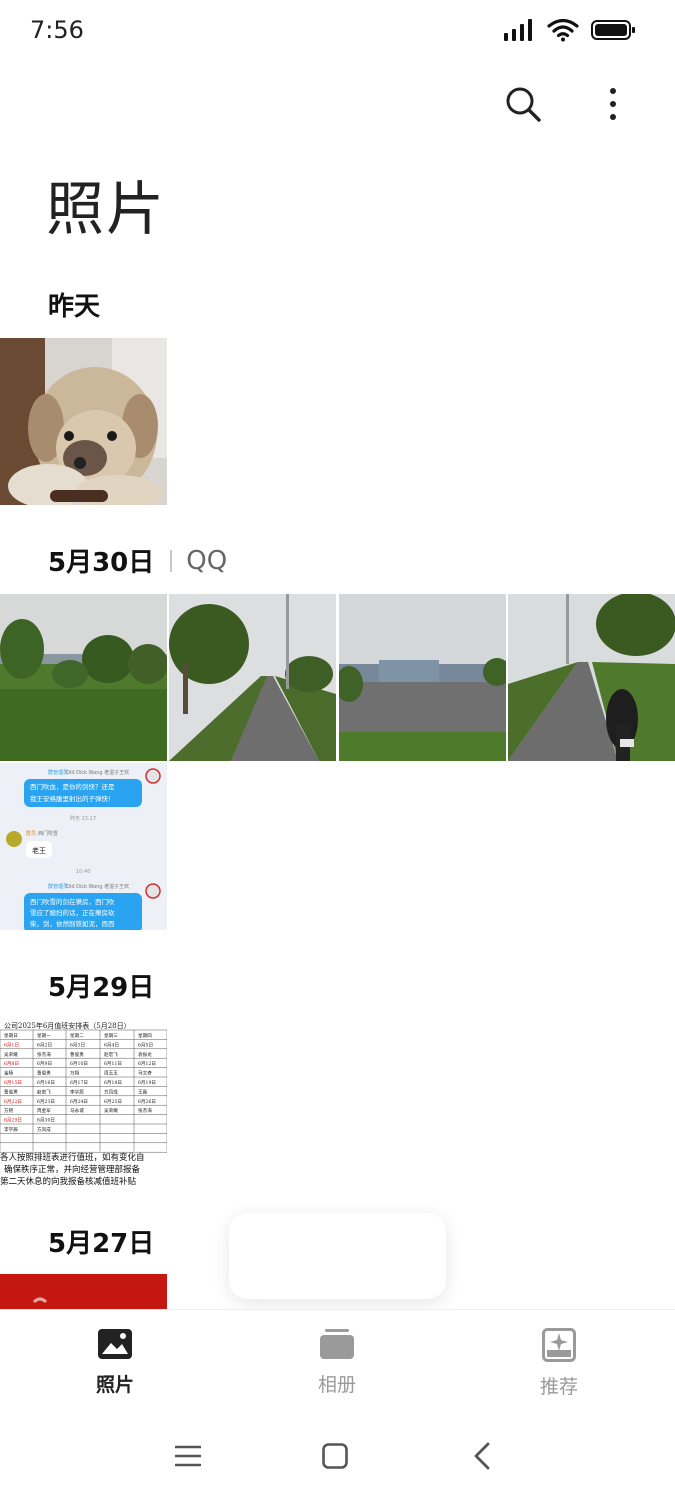  What do you see at coordinates (113, 1102) in the screenshot?
I see `schedule-cell: 6月25日` at bounding box center [113, 1102].